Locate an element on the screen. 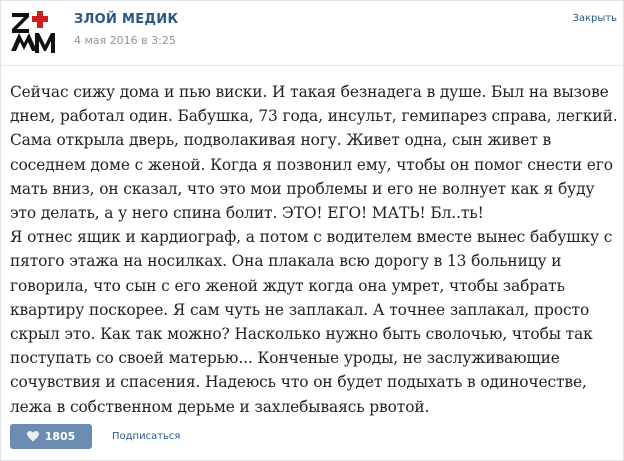 Image resolution: width=624 pixels, height=461 pixels. community-name: ЗЛОЙ МЕДИК is located at coordinates (126, 19).